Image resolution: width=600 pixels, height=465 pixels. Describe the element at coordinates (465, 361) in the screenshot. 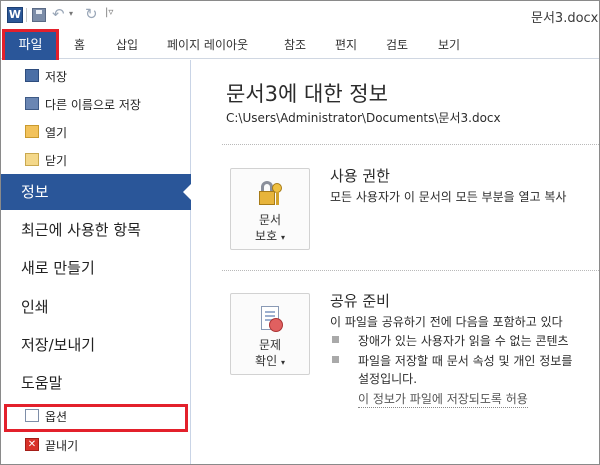

I see `prepare-bullet-2: 파일을 저장할 때 문서 속성 및 개인 정보를` at that location.